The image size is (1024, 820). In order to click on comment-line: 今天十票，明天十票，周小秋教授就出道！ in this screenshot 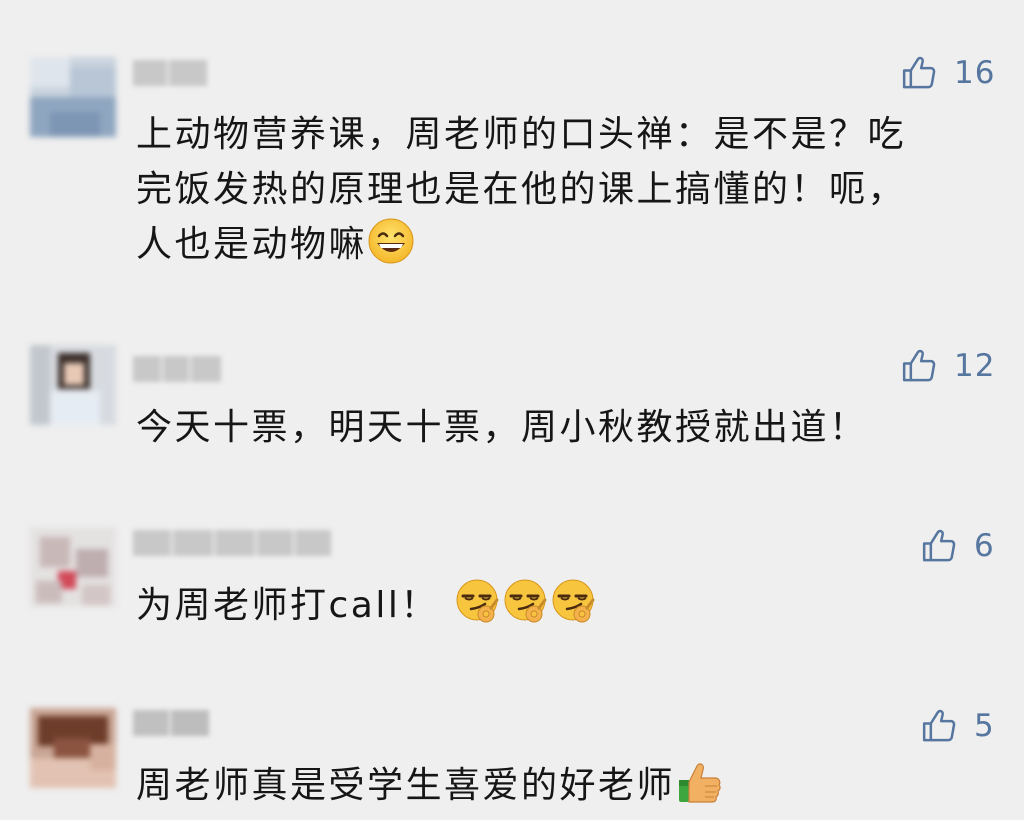, I will do `click(502, 427)`.